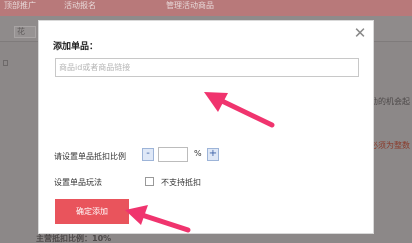 The image size is (412, 243). What do you see at coordinates (74, 238) in the screenshot?
I see `background-deduct-ratio-text: 主营抵扣比例：10%` at bounding box center [74, 238].